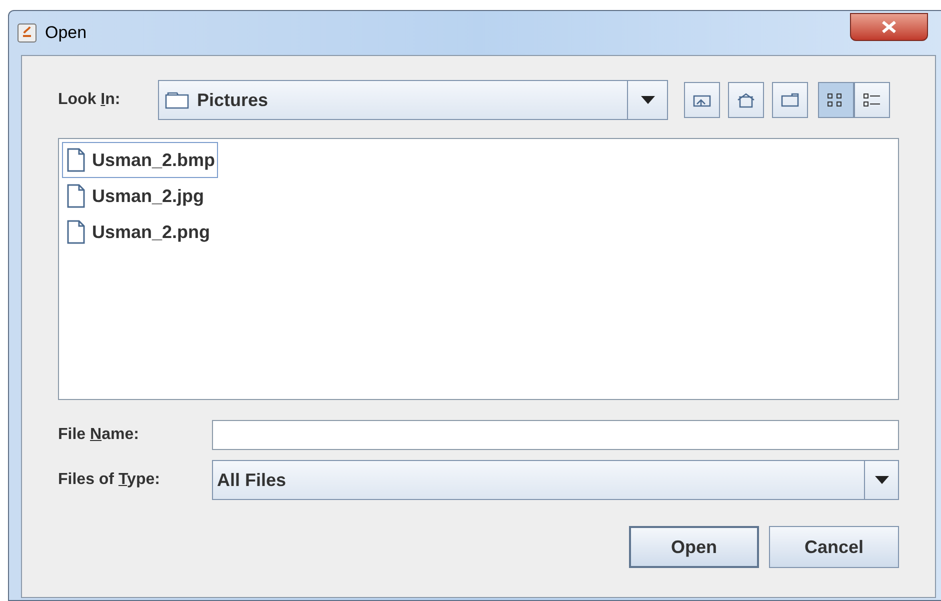 The image size is (941, 601). What do you see at coordinates (834, 547) in the screenshot?
I see `dialog-button: Cancel` at bounding box center [834, 547].